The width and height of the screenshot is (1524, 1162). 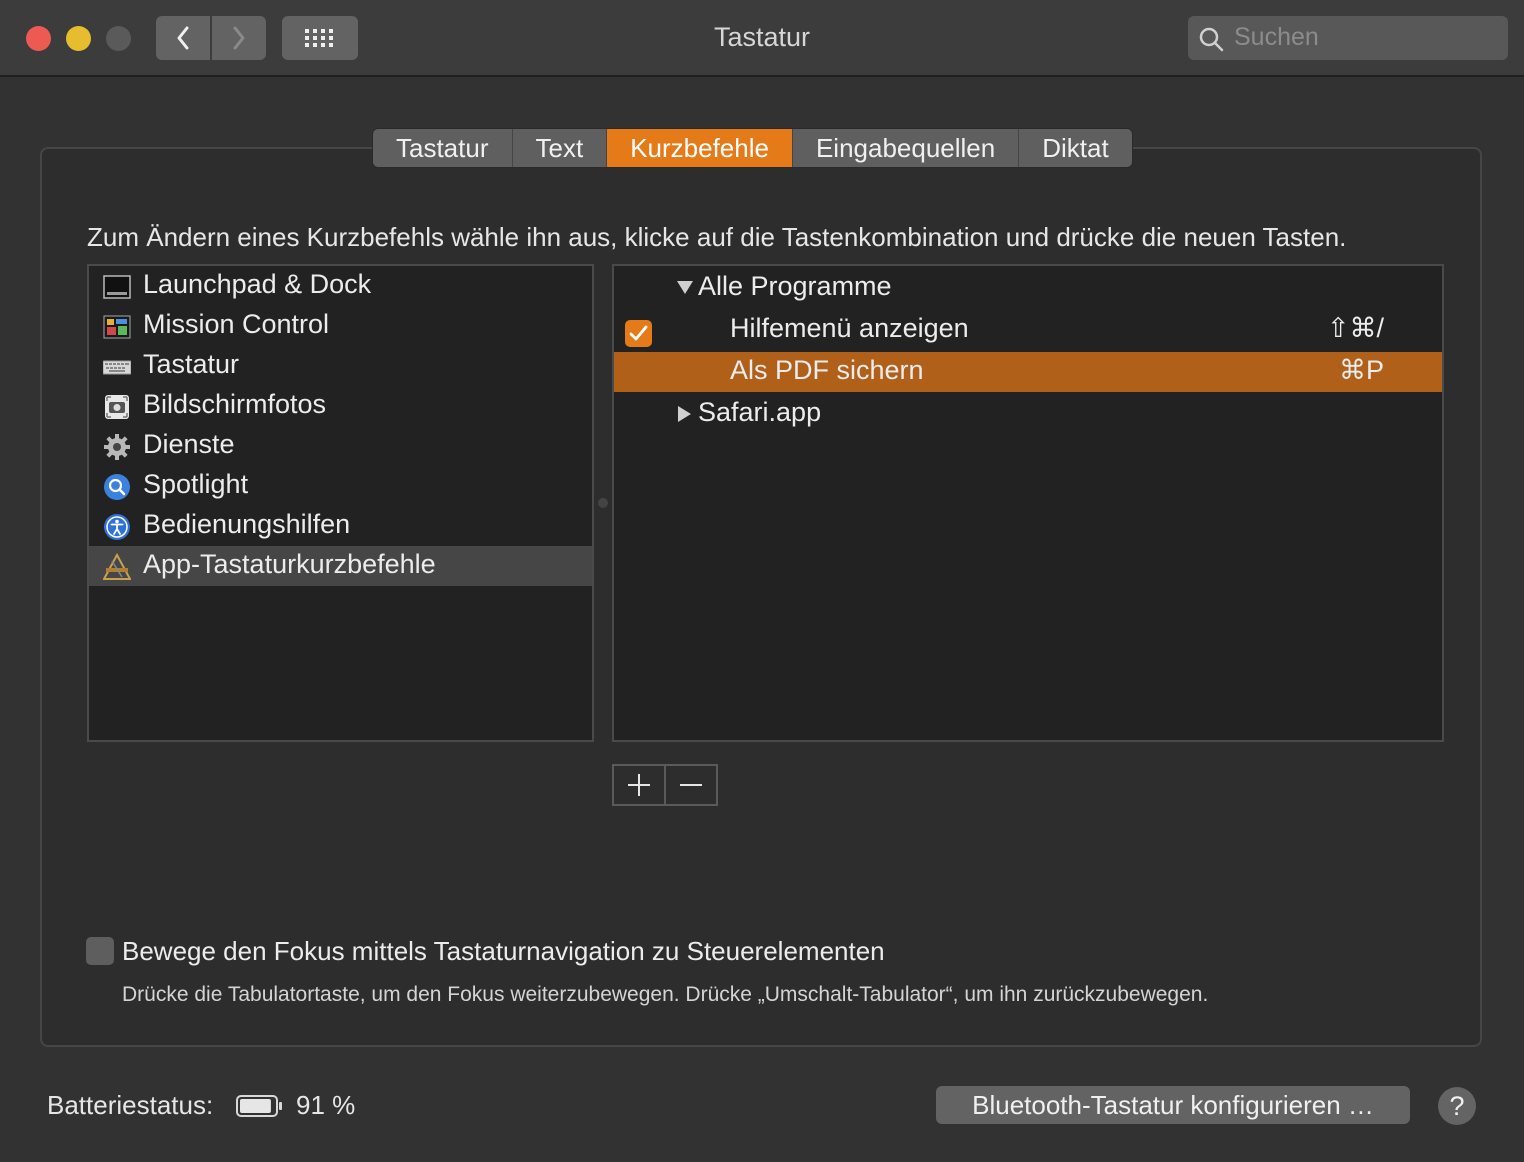 I want to click on app-shortcuts-icon, so click(x=117, y=566).